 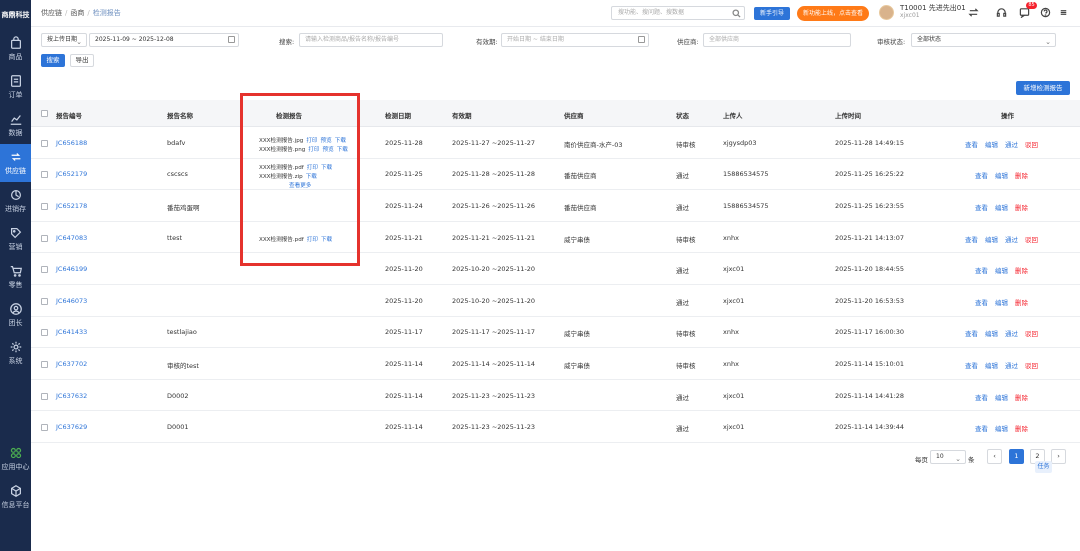 What do you see at coordinates (15, 277) in the screenshot?
I see `sidebar-item-6: 零售` at bounding box center [15, 277].